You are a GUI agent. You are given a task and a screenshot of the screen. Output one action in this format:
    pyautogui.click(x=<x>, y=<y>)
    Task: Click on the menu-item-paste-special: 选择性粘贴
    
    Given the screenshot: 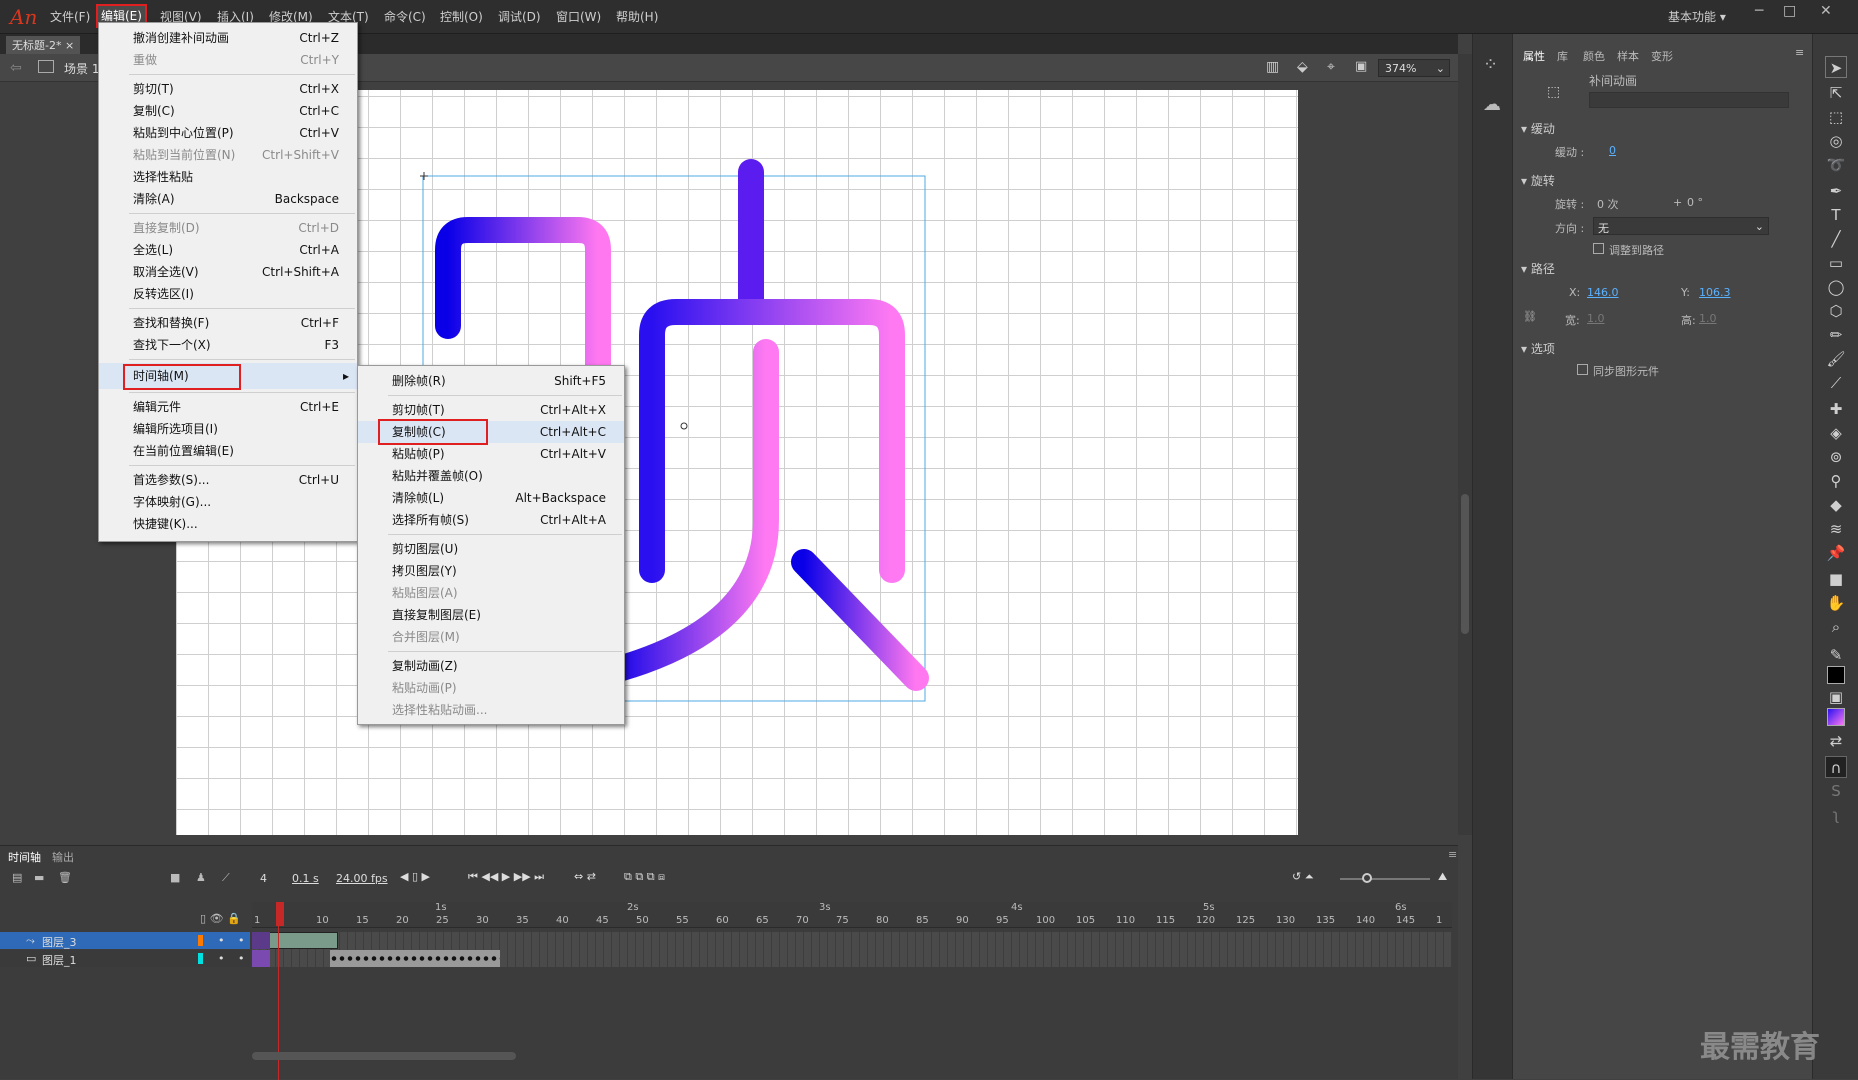 What is the action you would take?
    pyautogui.click(x=228, y=177)
    